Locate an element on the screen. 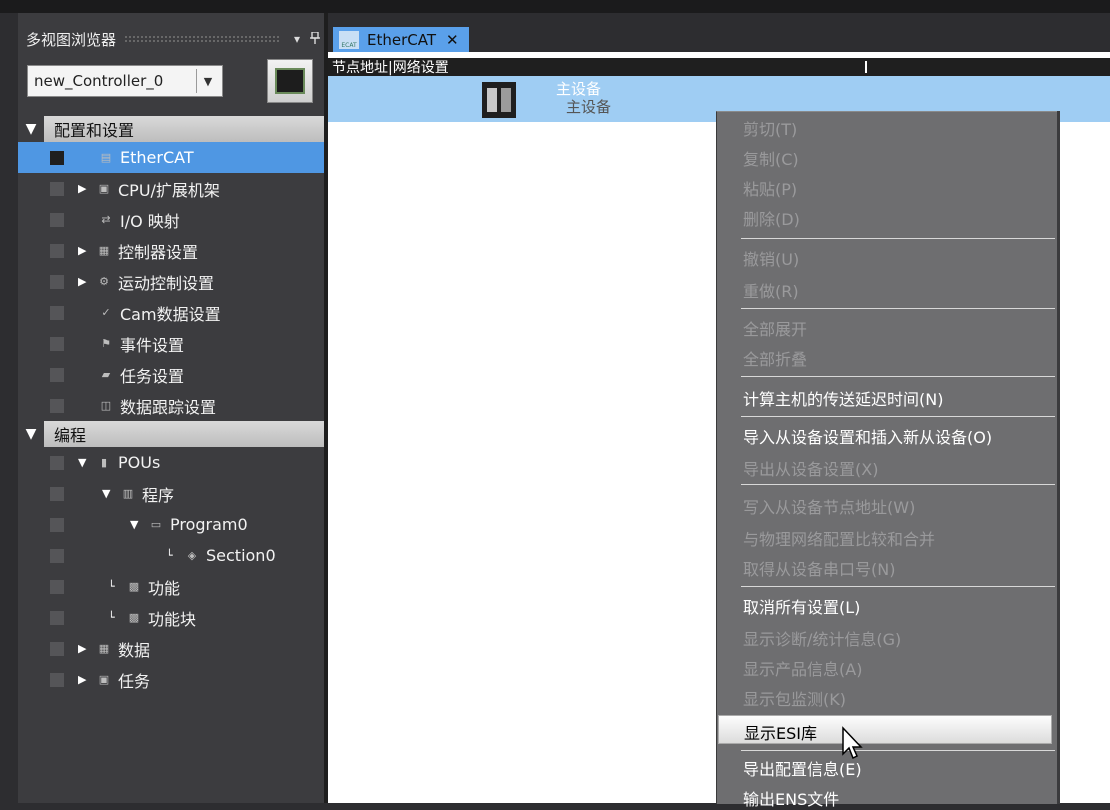 This screenshot has width=1110, height=810. tree-item-data-trace: ◫ 数据跟踪设置 is located at coordinates (171, 405).